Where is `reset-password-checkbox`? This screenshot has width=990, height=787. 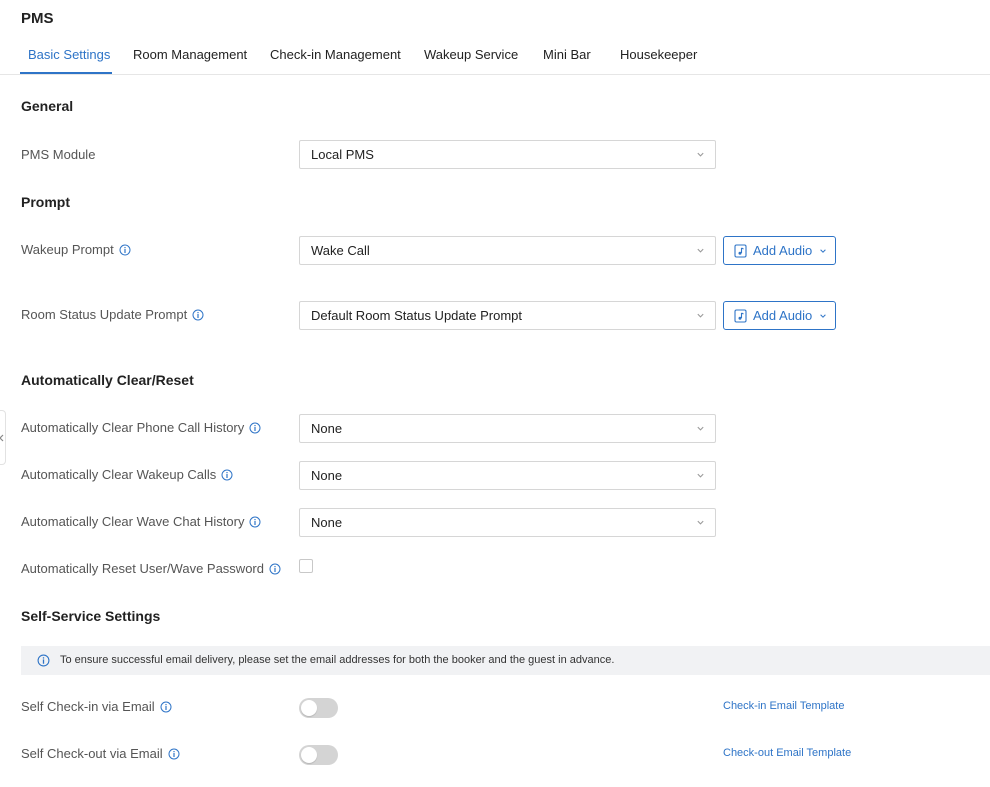 reset-password-checkbox is located at coordinates (306, 566).